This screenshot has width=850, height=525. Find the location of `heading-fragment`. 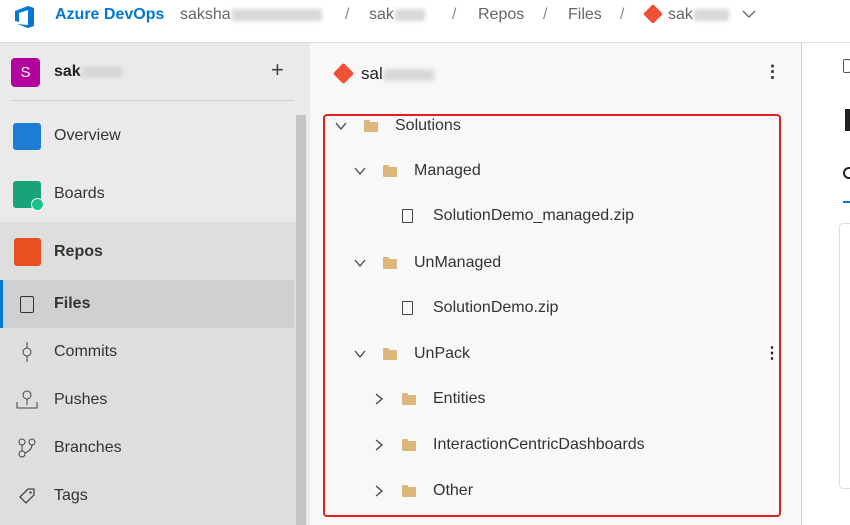

heading-fragment is located at coordinates (847, 120).